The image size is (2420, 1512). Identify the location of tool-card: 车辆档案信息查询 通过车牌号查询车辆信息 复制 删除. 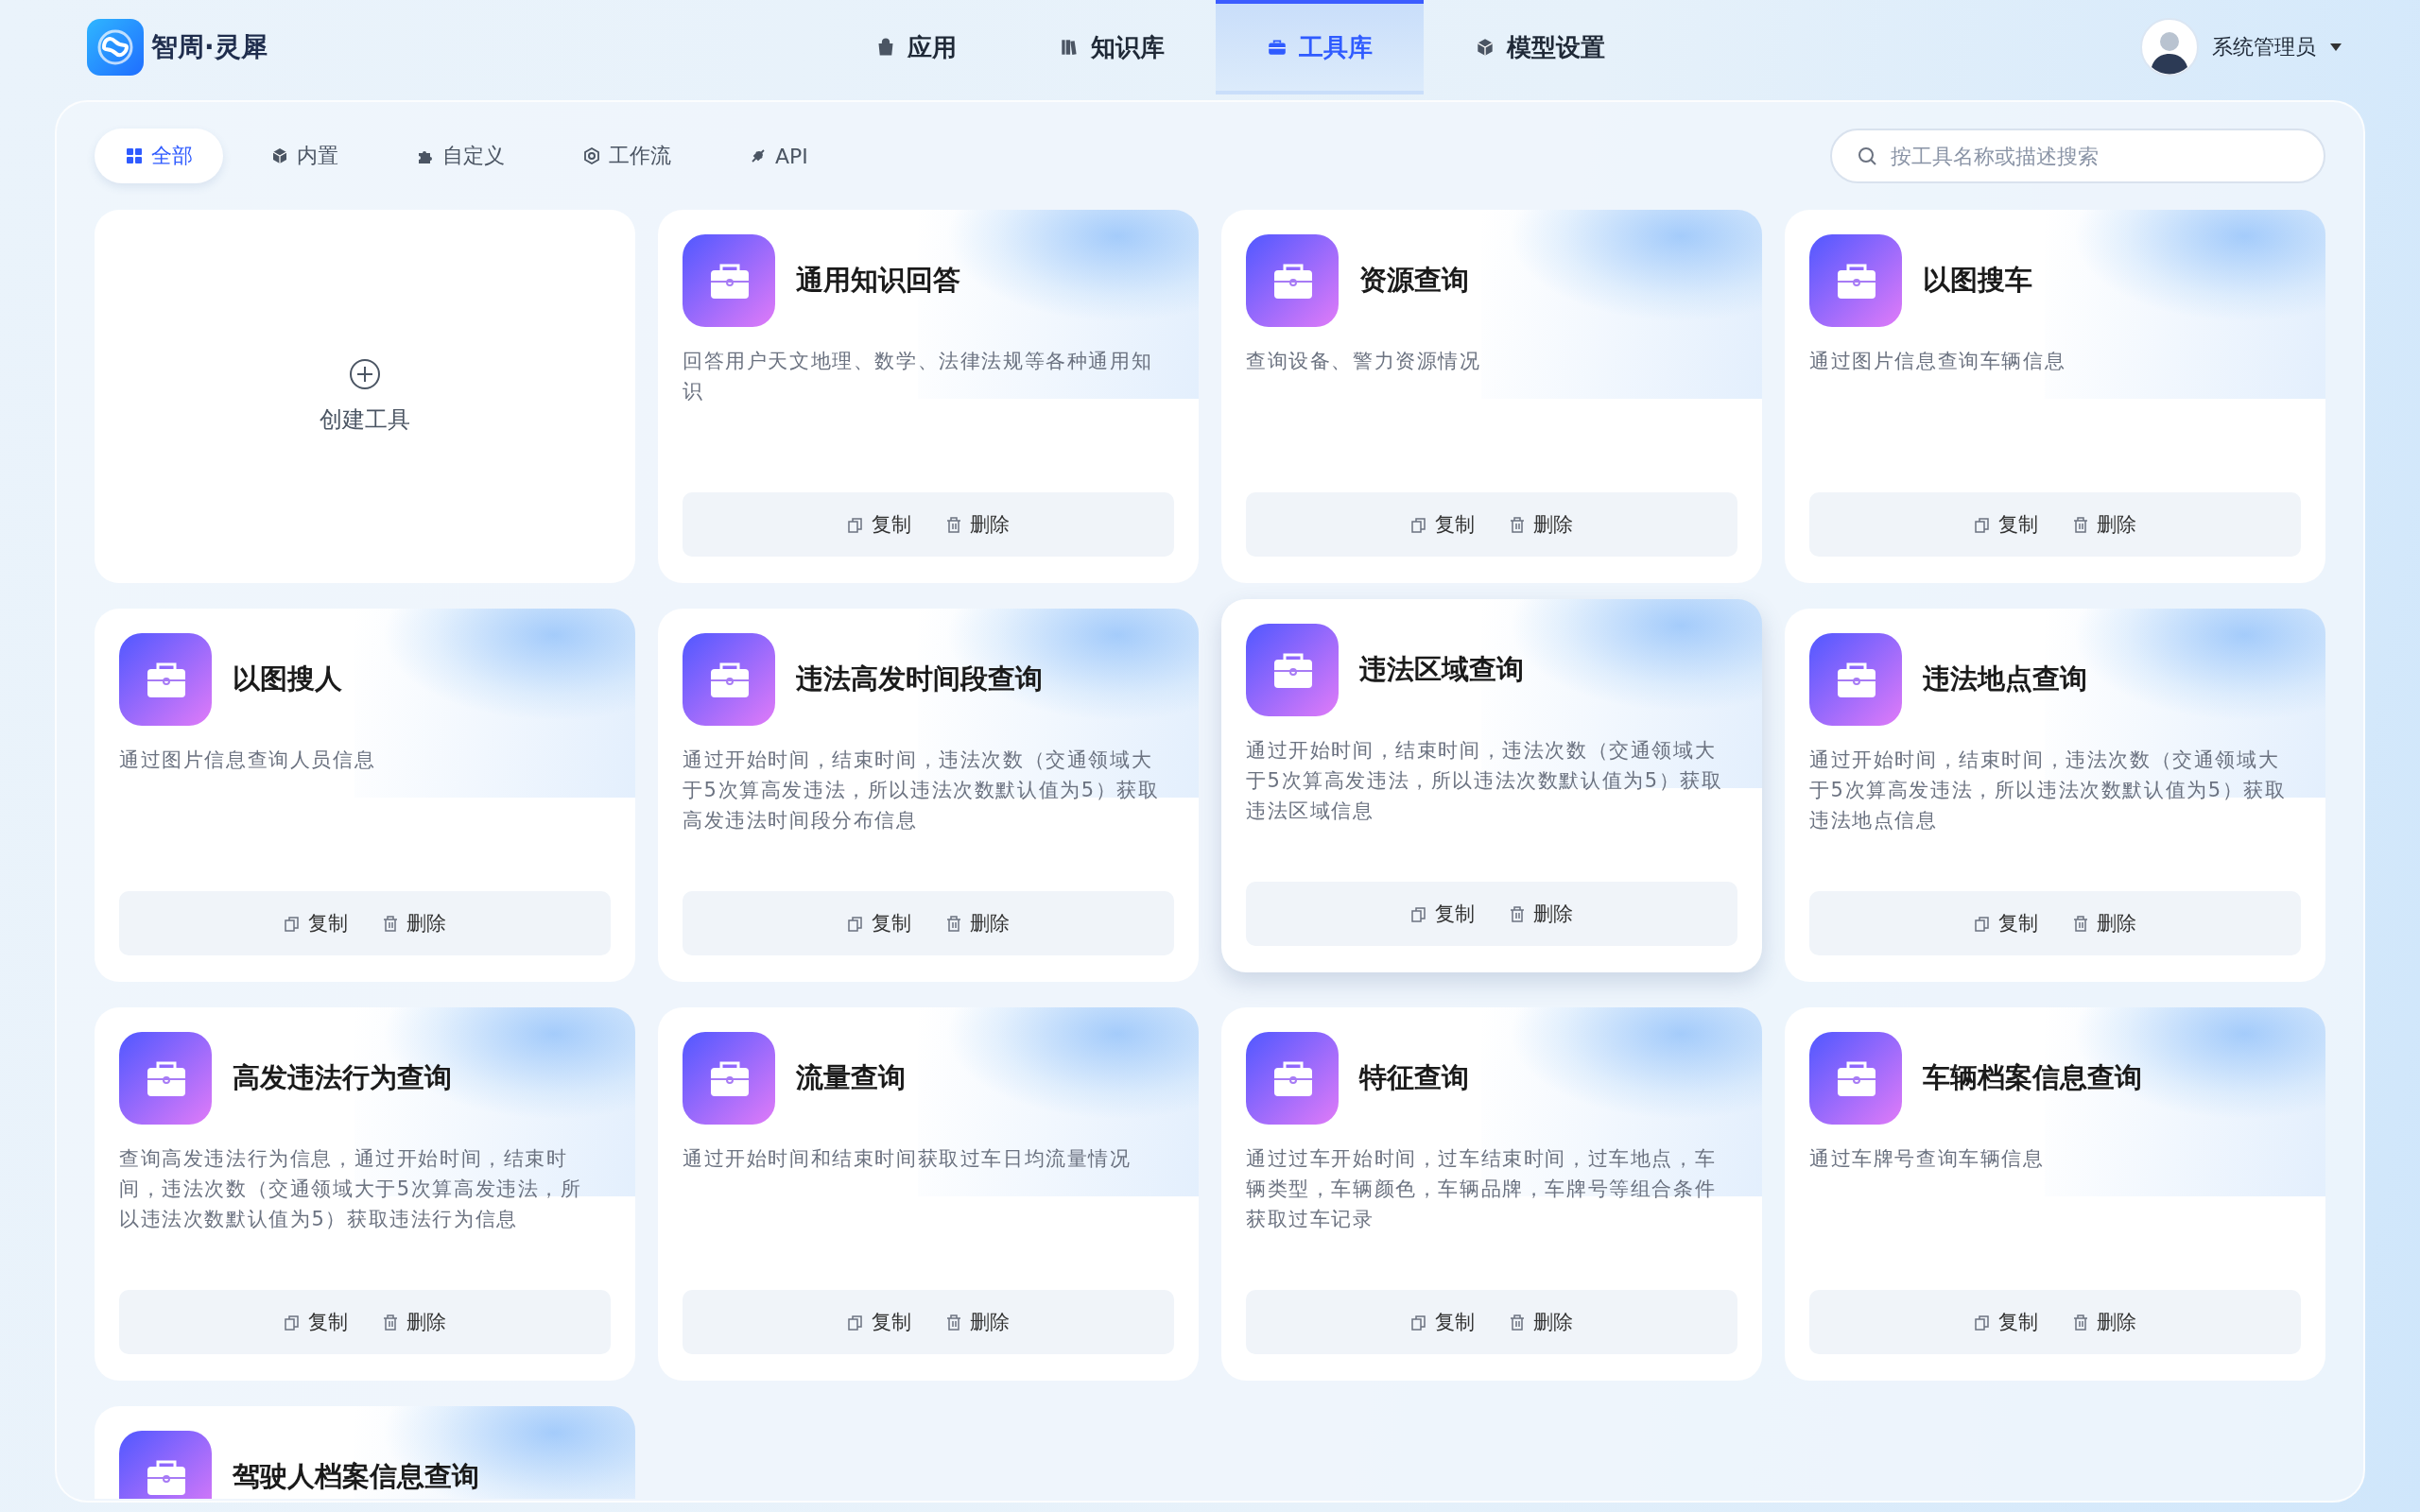
(2055, 1194).